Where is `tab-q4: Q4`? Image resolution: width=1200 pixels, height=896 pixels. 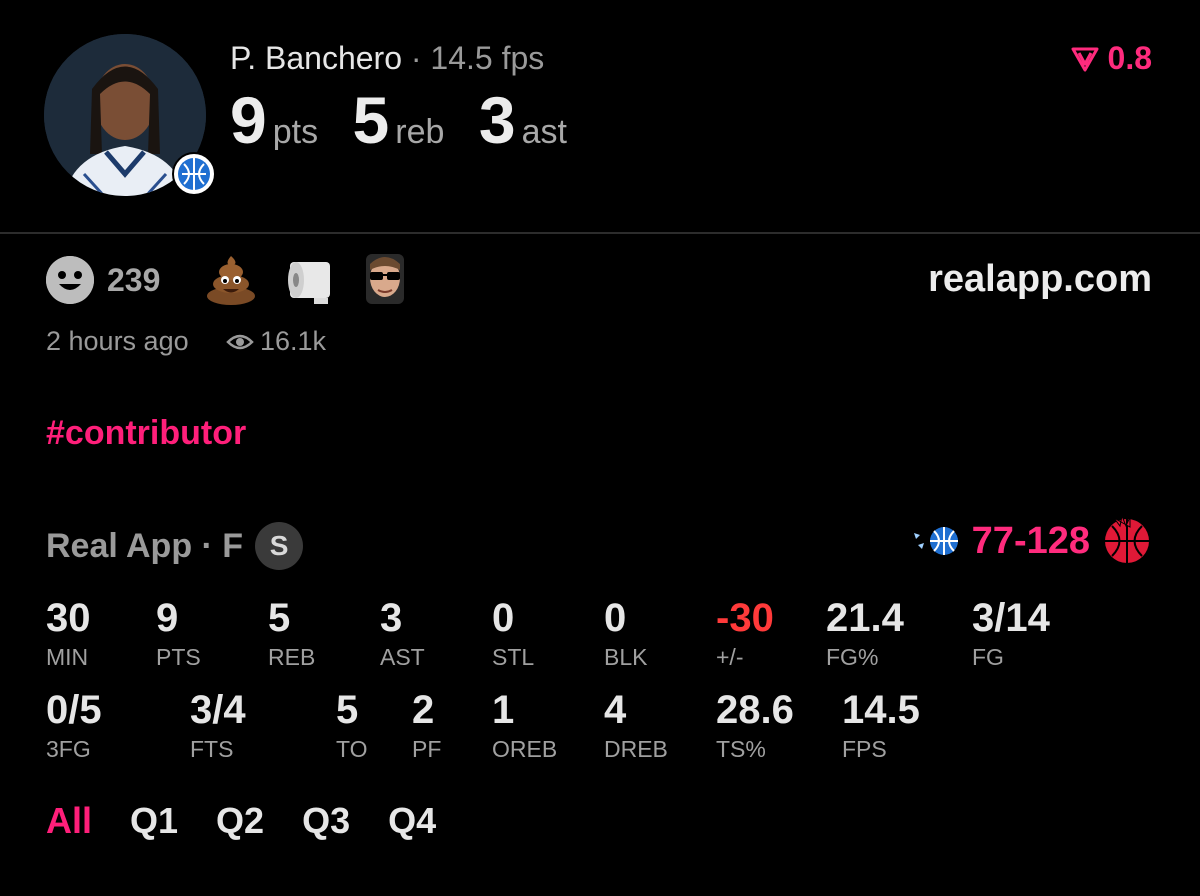
tab-q4: Q4 is located at coordinates (412, 821).